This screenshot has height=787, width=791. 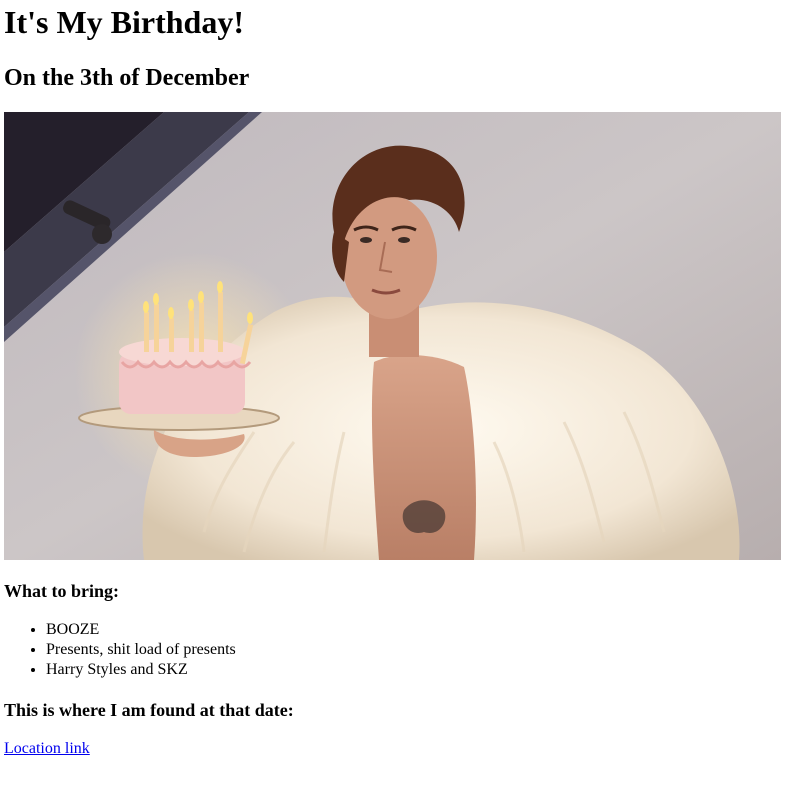 I want to click on page-subtitle: On the 3th of December, so click(x=127, y=78).